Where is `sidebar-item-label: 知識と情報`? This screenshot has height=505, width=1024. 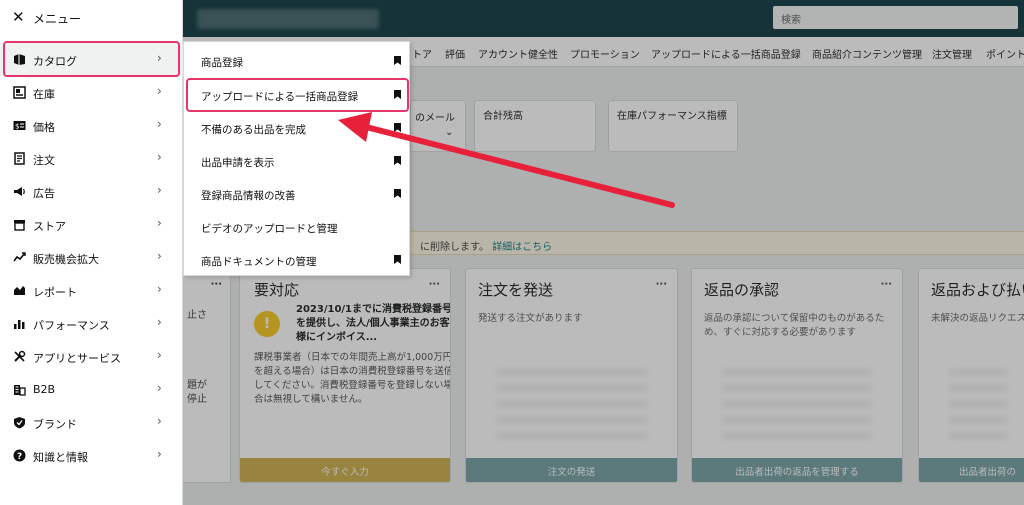 sidebar-item-label: 知識と情報 is located at coordinates (60, 457).